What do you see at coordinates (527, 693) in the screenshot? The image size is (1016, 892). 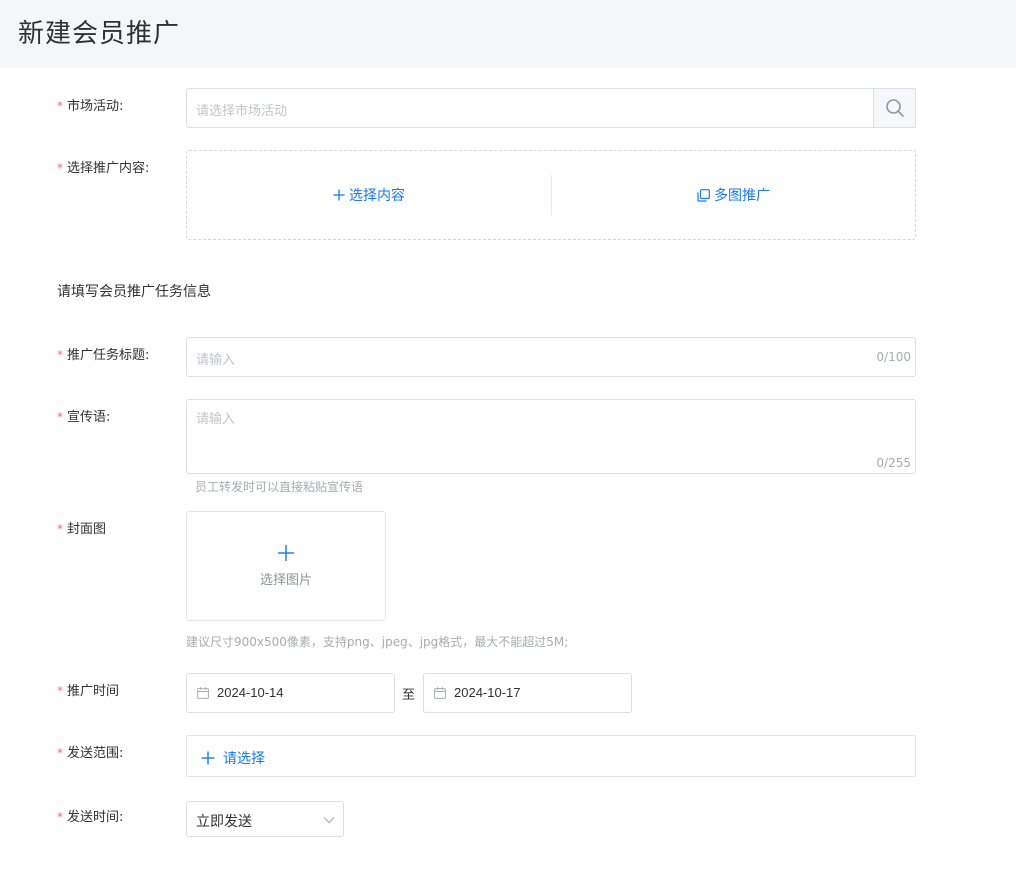 I see `end-date-picker: 2024-10-17` at bounding box center [527, 693].